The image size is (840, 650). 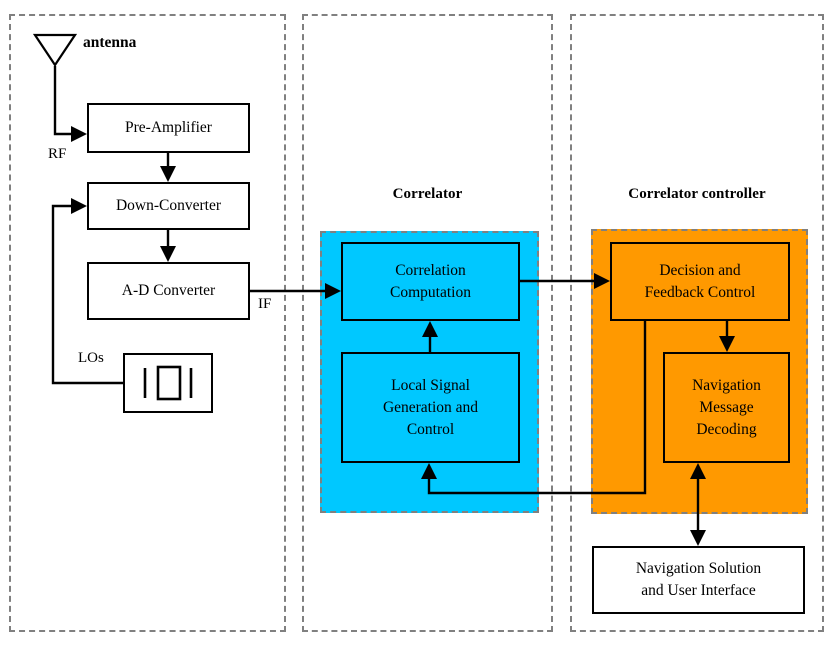 I want to click on connector-los-to-downconv, so click(x=87, y=294).